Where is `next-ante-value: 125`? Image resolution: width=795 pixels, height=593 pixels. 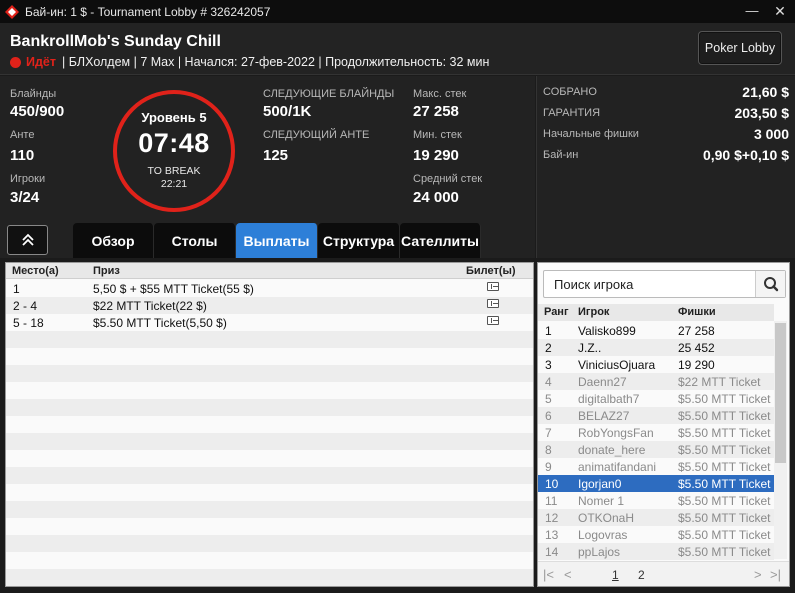 next-ante-value: 125 is located at coordinates (276, 155).